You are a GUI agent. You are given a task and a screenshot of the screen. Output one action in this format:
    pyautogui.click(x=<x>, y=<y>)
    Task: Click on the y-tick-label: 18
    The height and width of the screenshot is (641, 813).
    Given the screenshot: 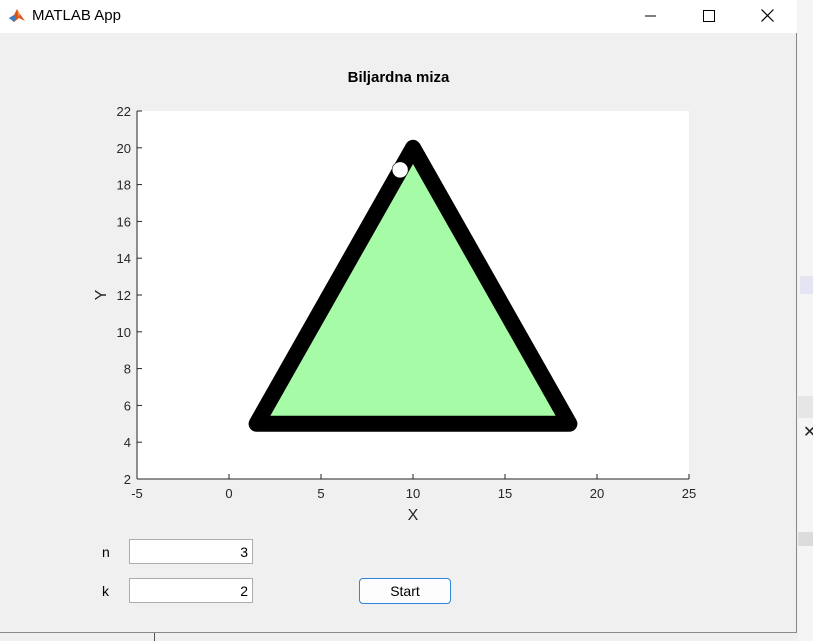 What is the action you would take?
    pyautogui.click(x=124, y=185)
    